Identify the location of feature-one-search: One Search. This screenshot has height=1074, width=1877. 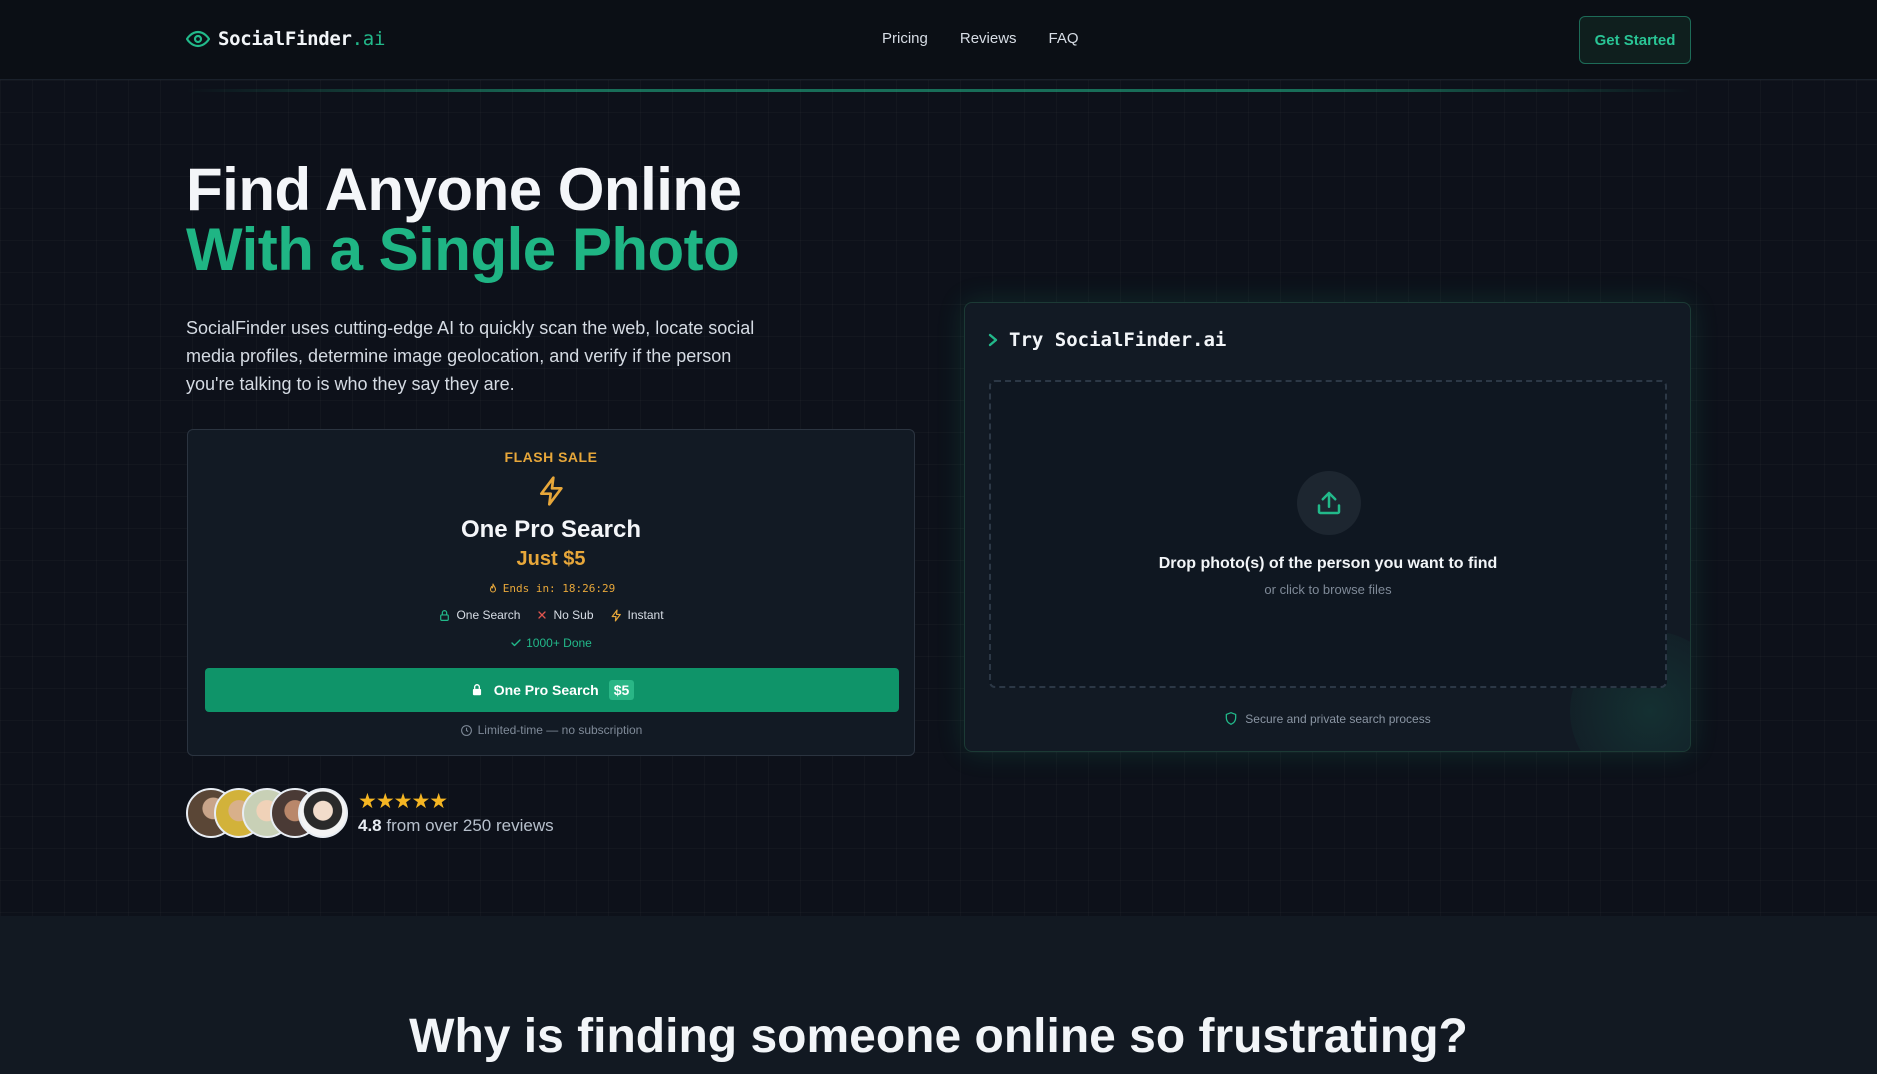
(479, 615).